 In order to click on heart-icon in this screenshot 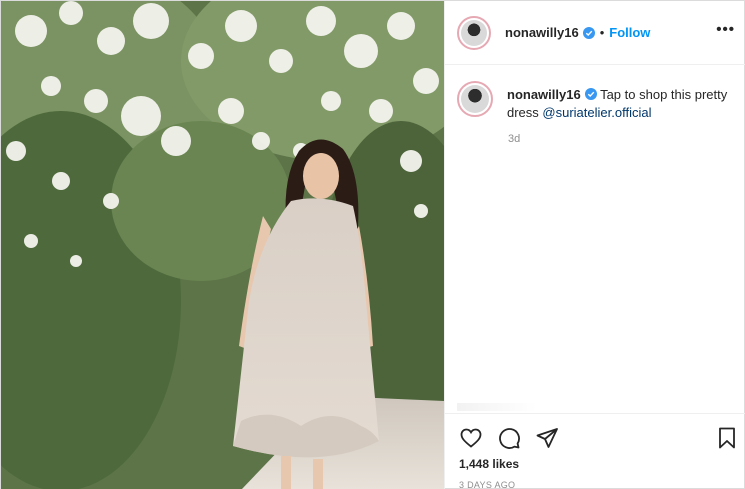, I will do `click(471, 438)`.